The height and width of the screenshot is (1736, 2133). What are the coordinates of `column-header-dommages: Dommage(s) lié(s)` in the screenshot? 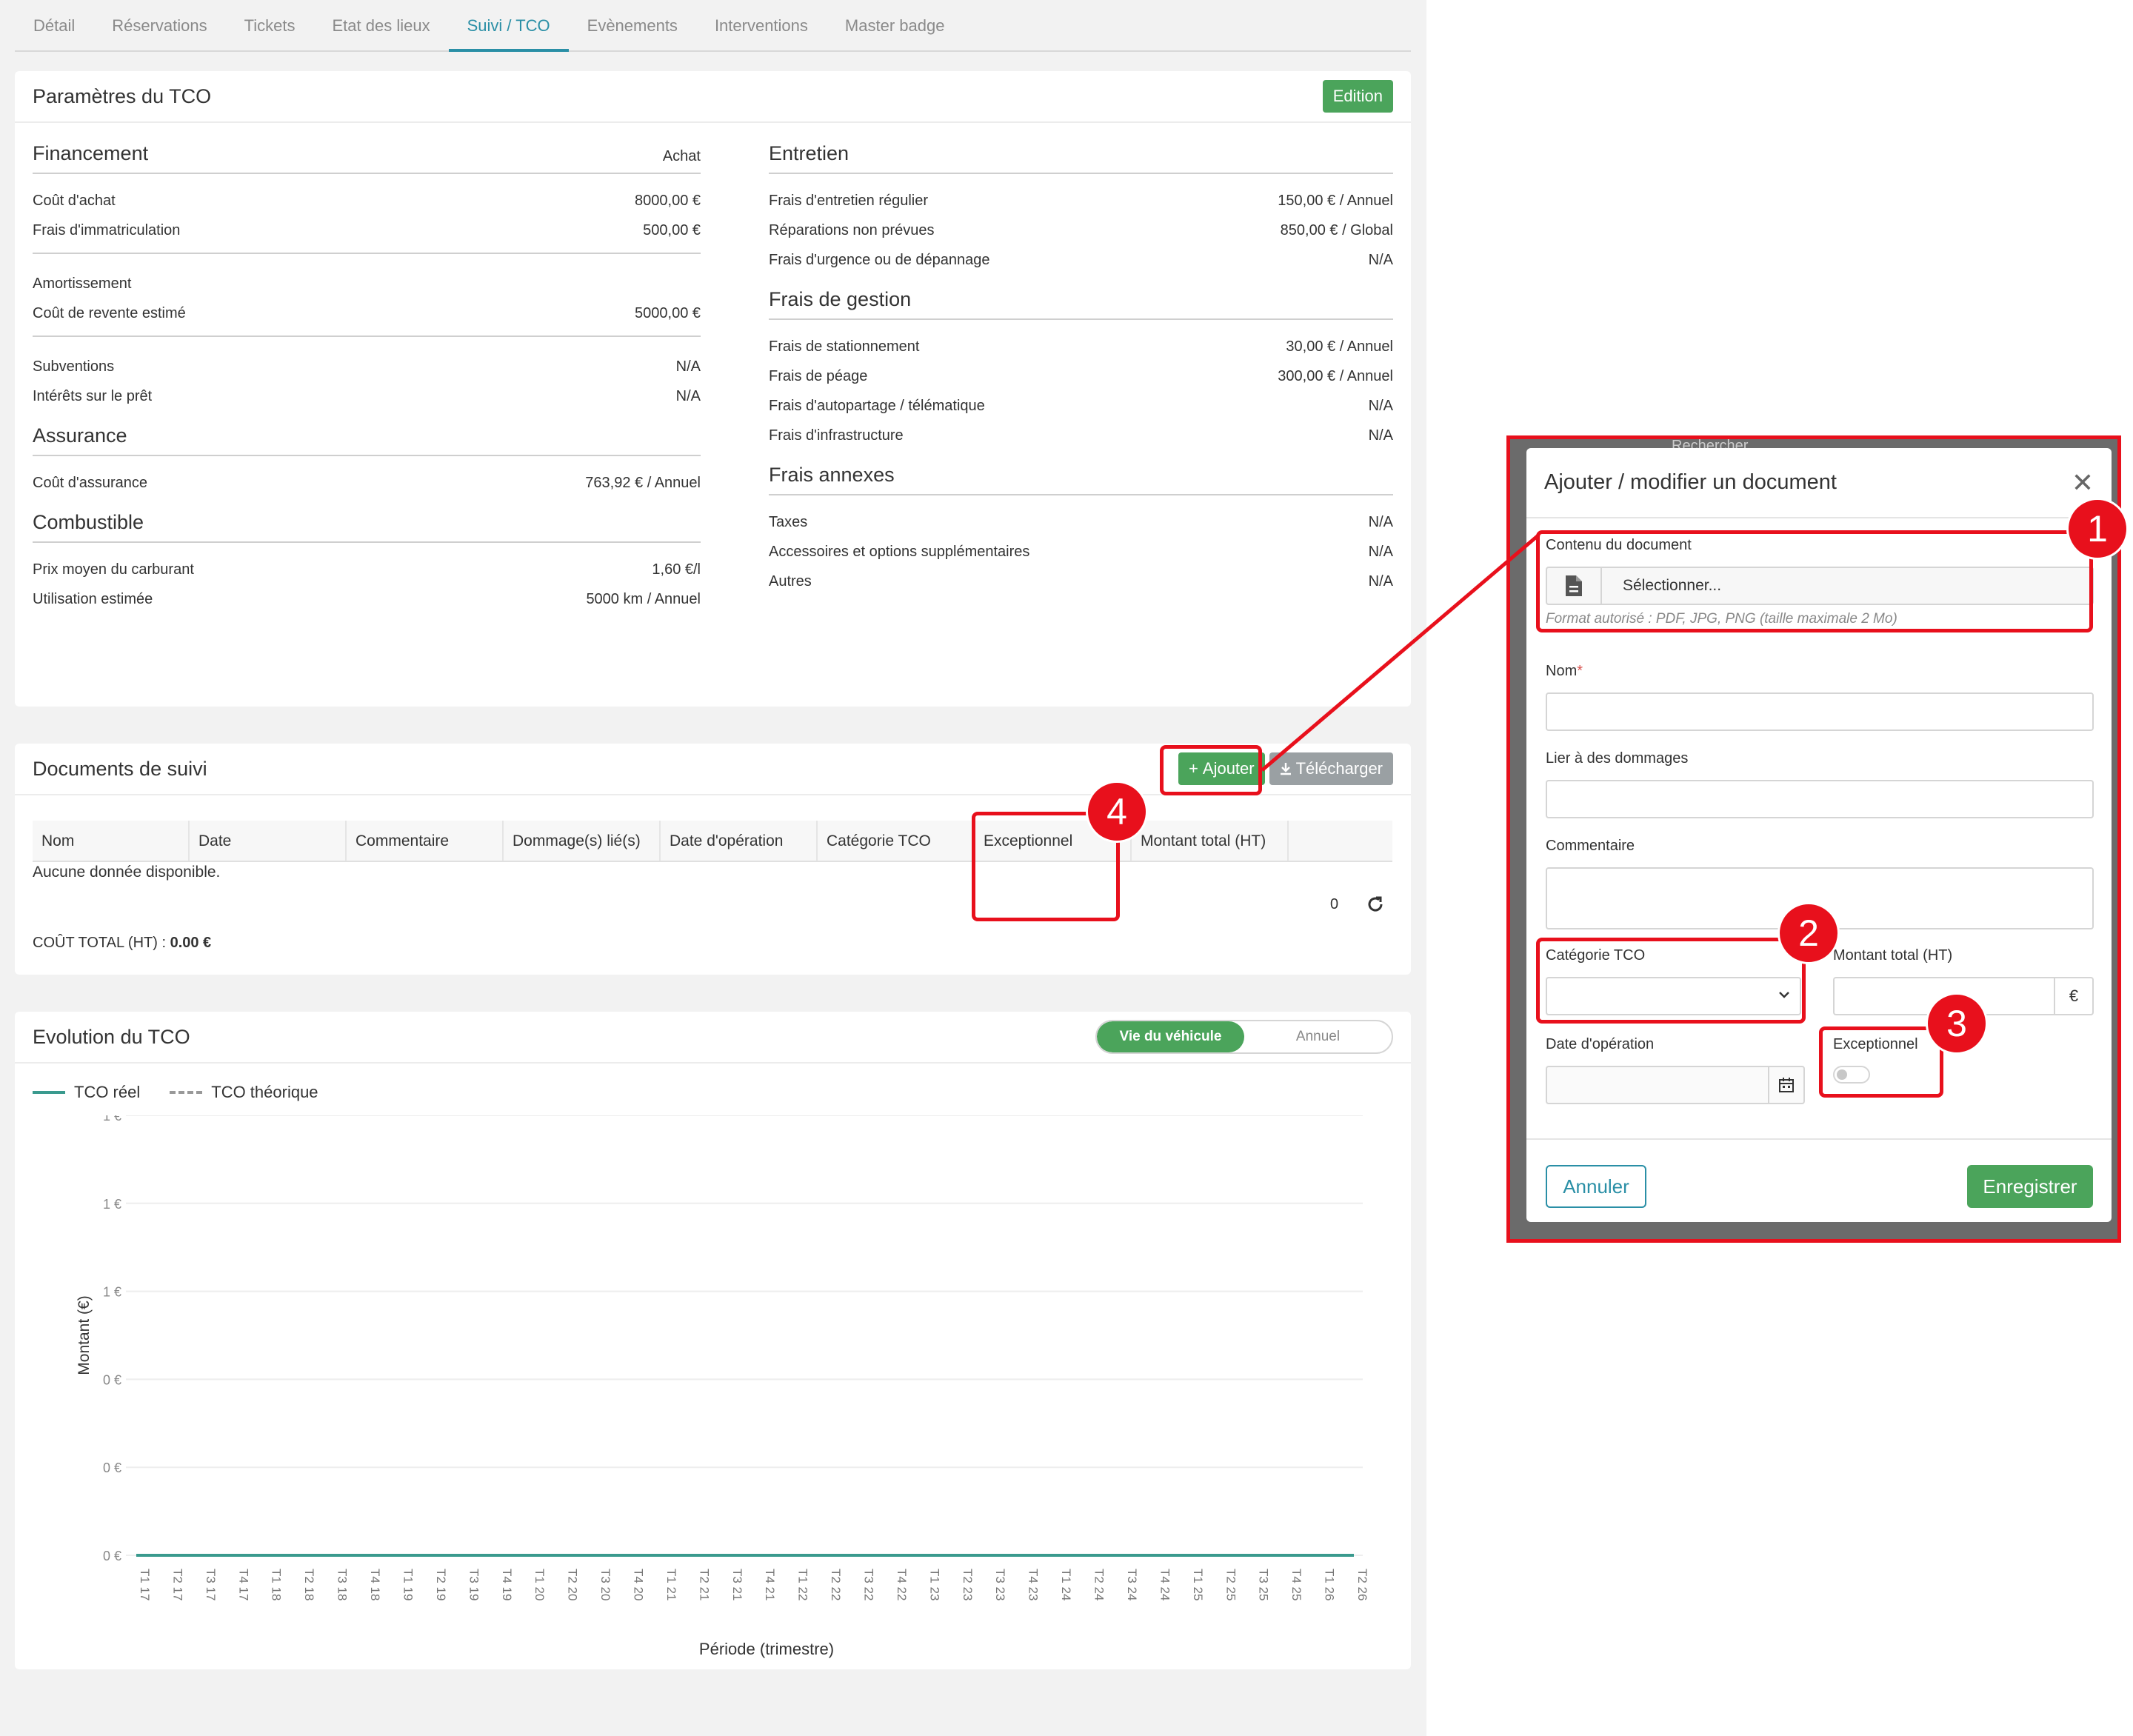 It's located at (582, 841).